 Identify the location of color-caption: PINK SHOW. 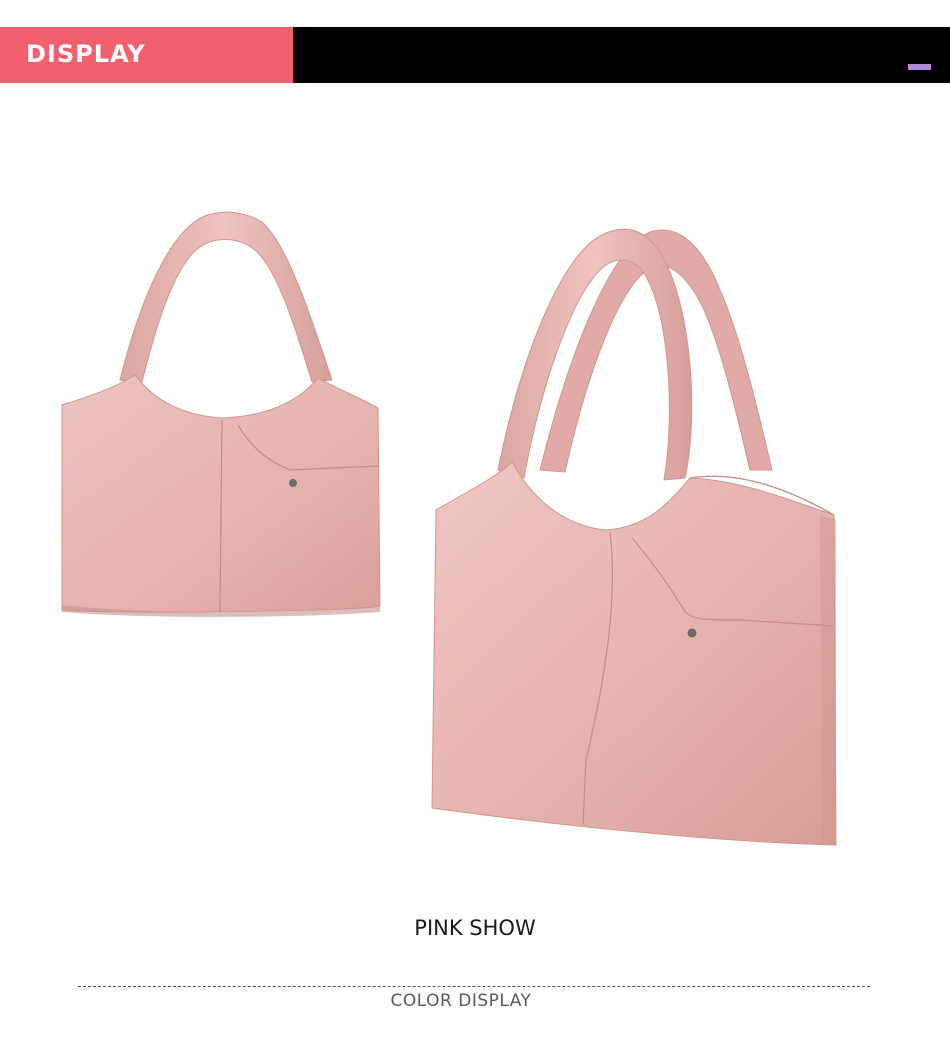
(475, 928).